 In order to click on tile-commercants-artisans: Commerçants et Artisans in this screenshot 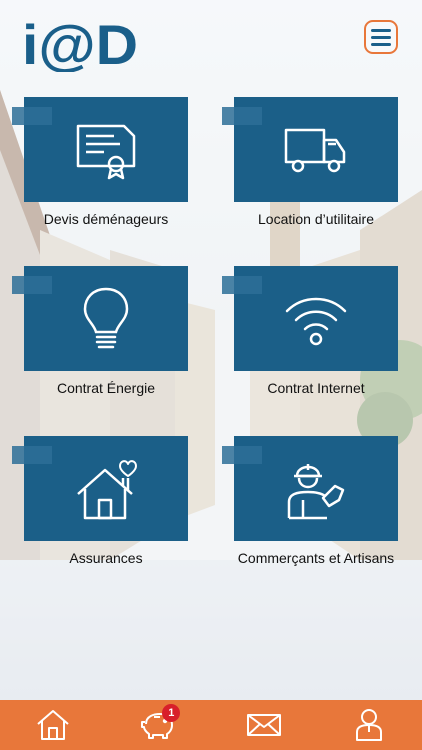, I will do `click(310, 501)`.